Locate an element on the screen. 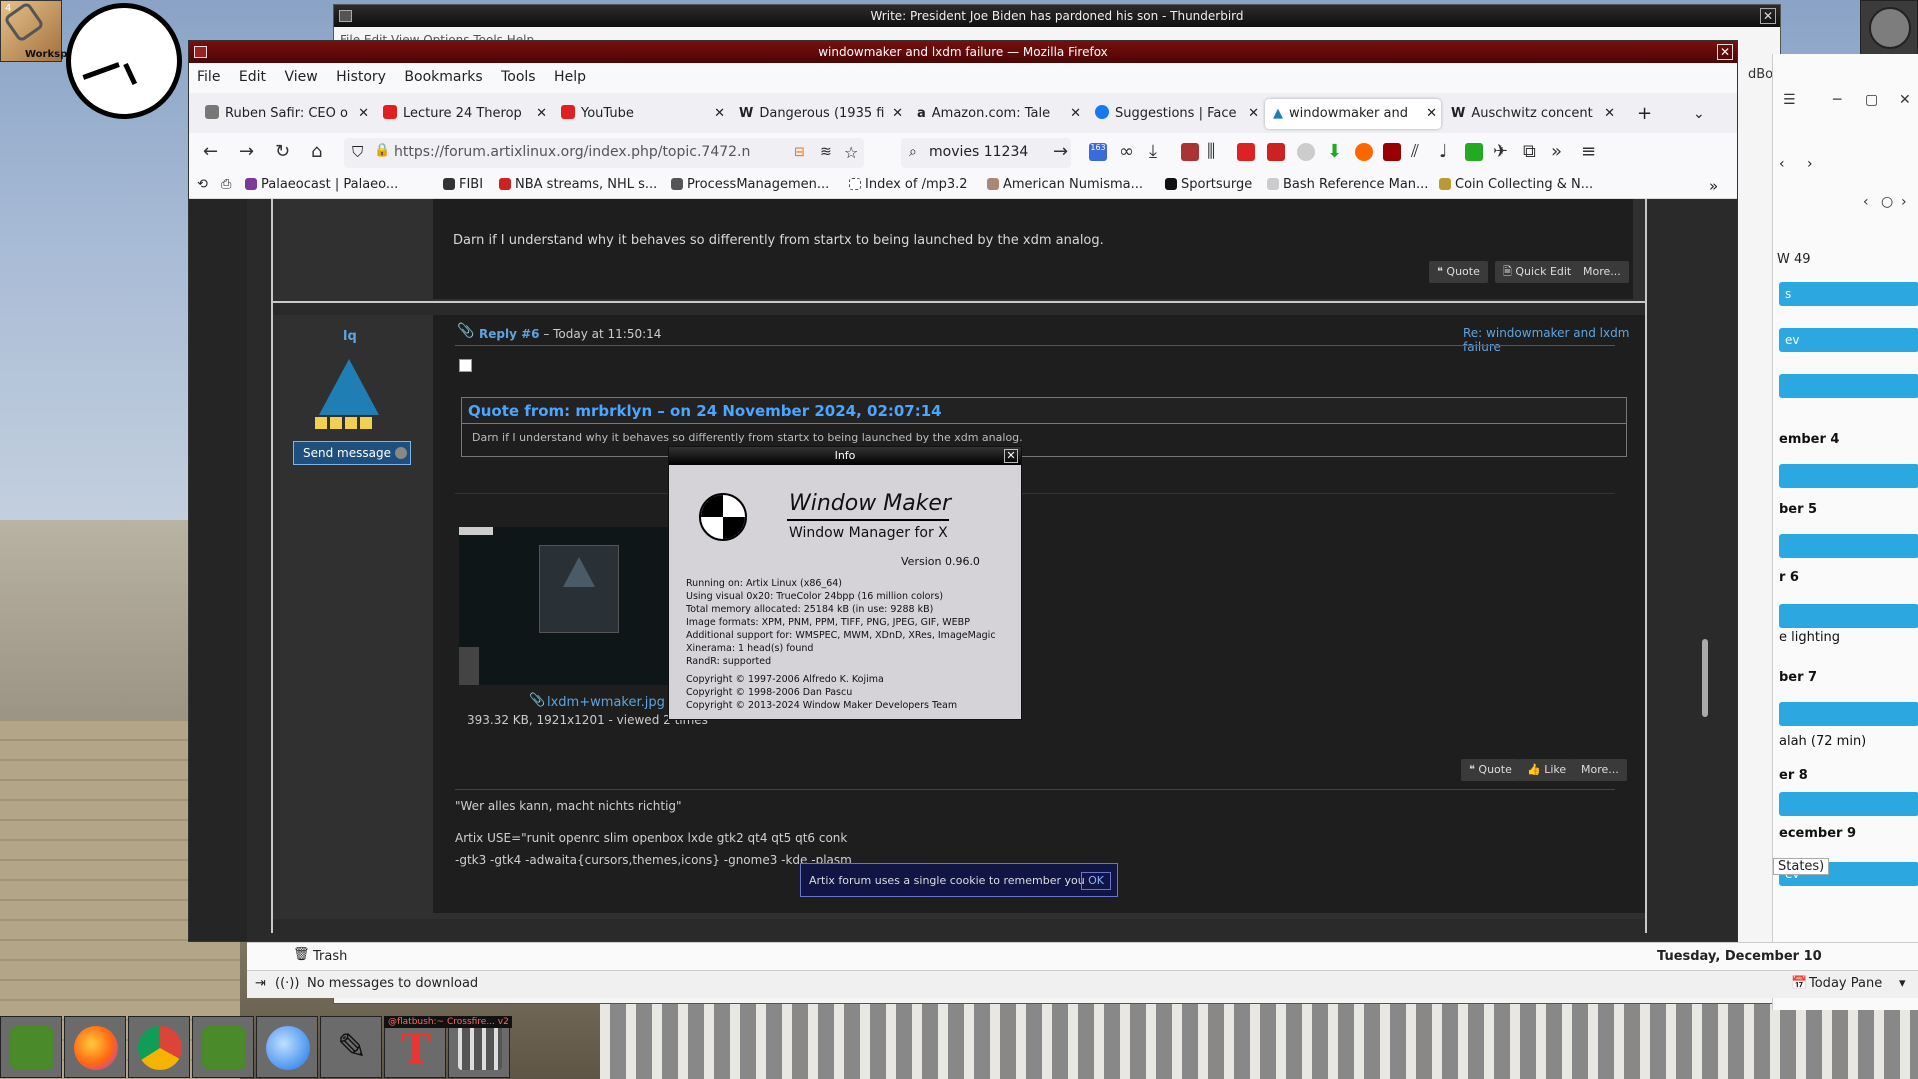  tab-youtube: YouTube ✕ is located at coordinates (641, 114).